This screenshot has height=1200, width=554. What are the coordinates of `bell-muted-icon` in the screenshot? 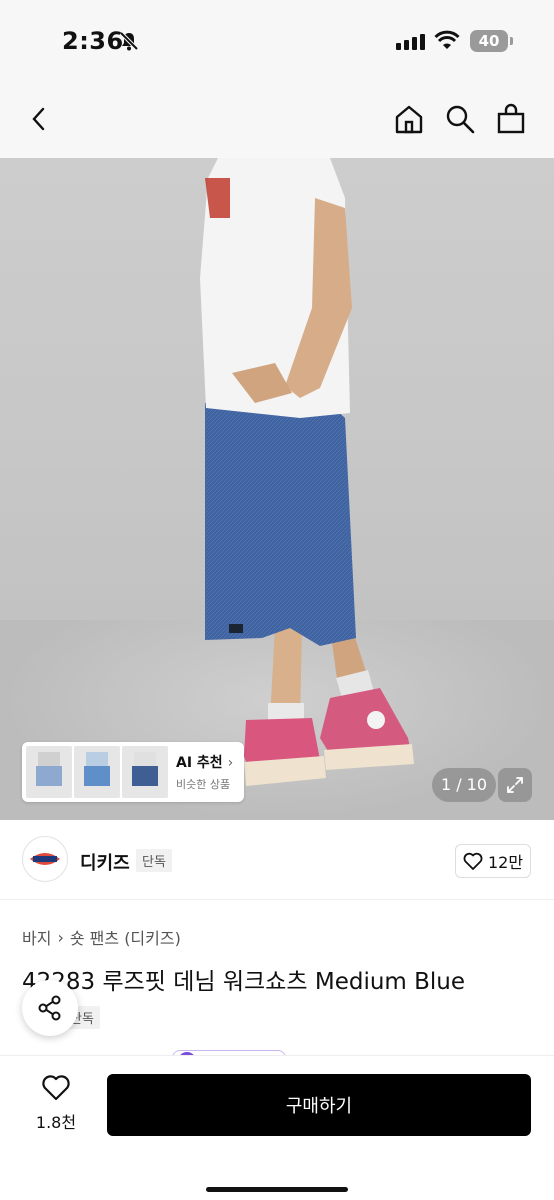 It's located at (129, 41).